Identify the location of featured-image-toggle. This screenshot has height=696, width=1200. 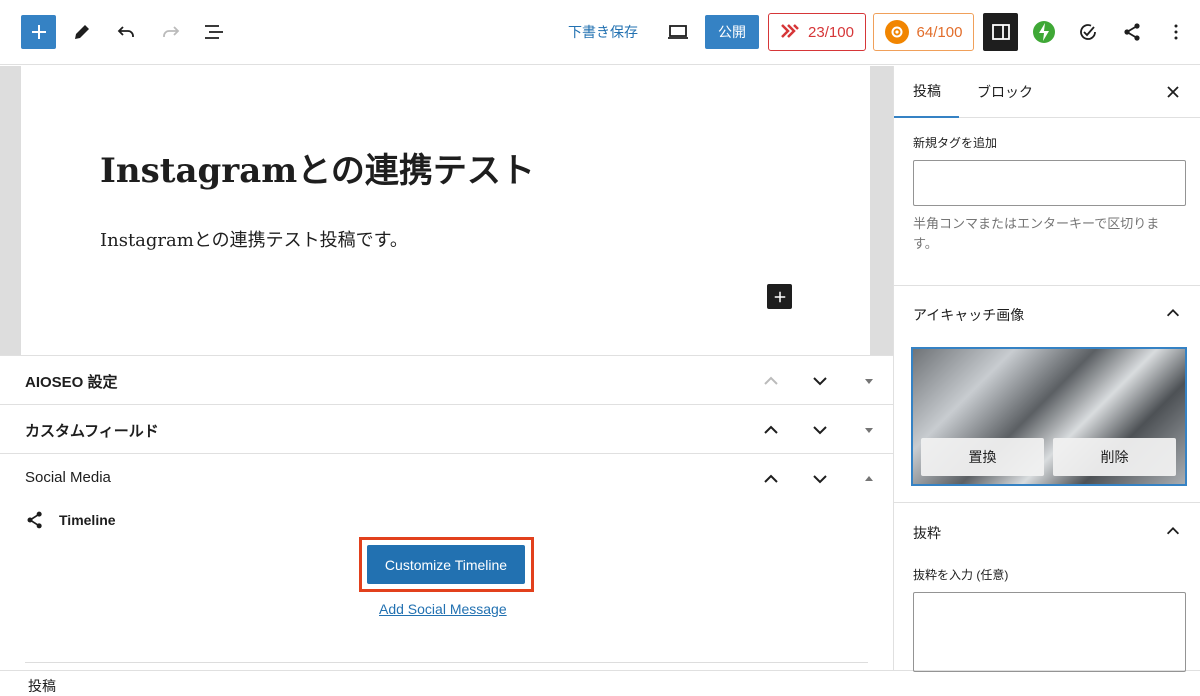
(1173, 313).